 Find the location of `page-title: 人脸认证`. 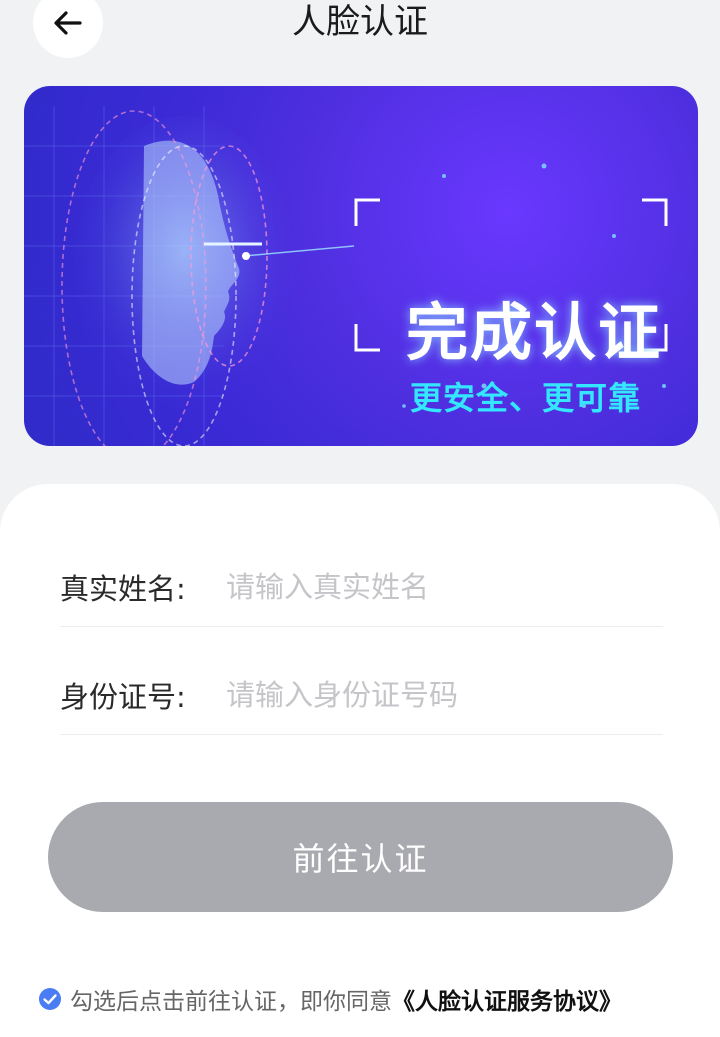

page-title: 人脸认证 is located at coordinates (360, 22).